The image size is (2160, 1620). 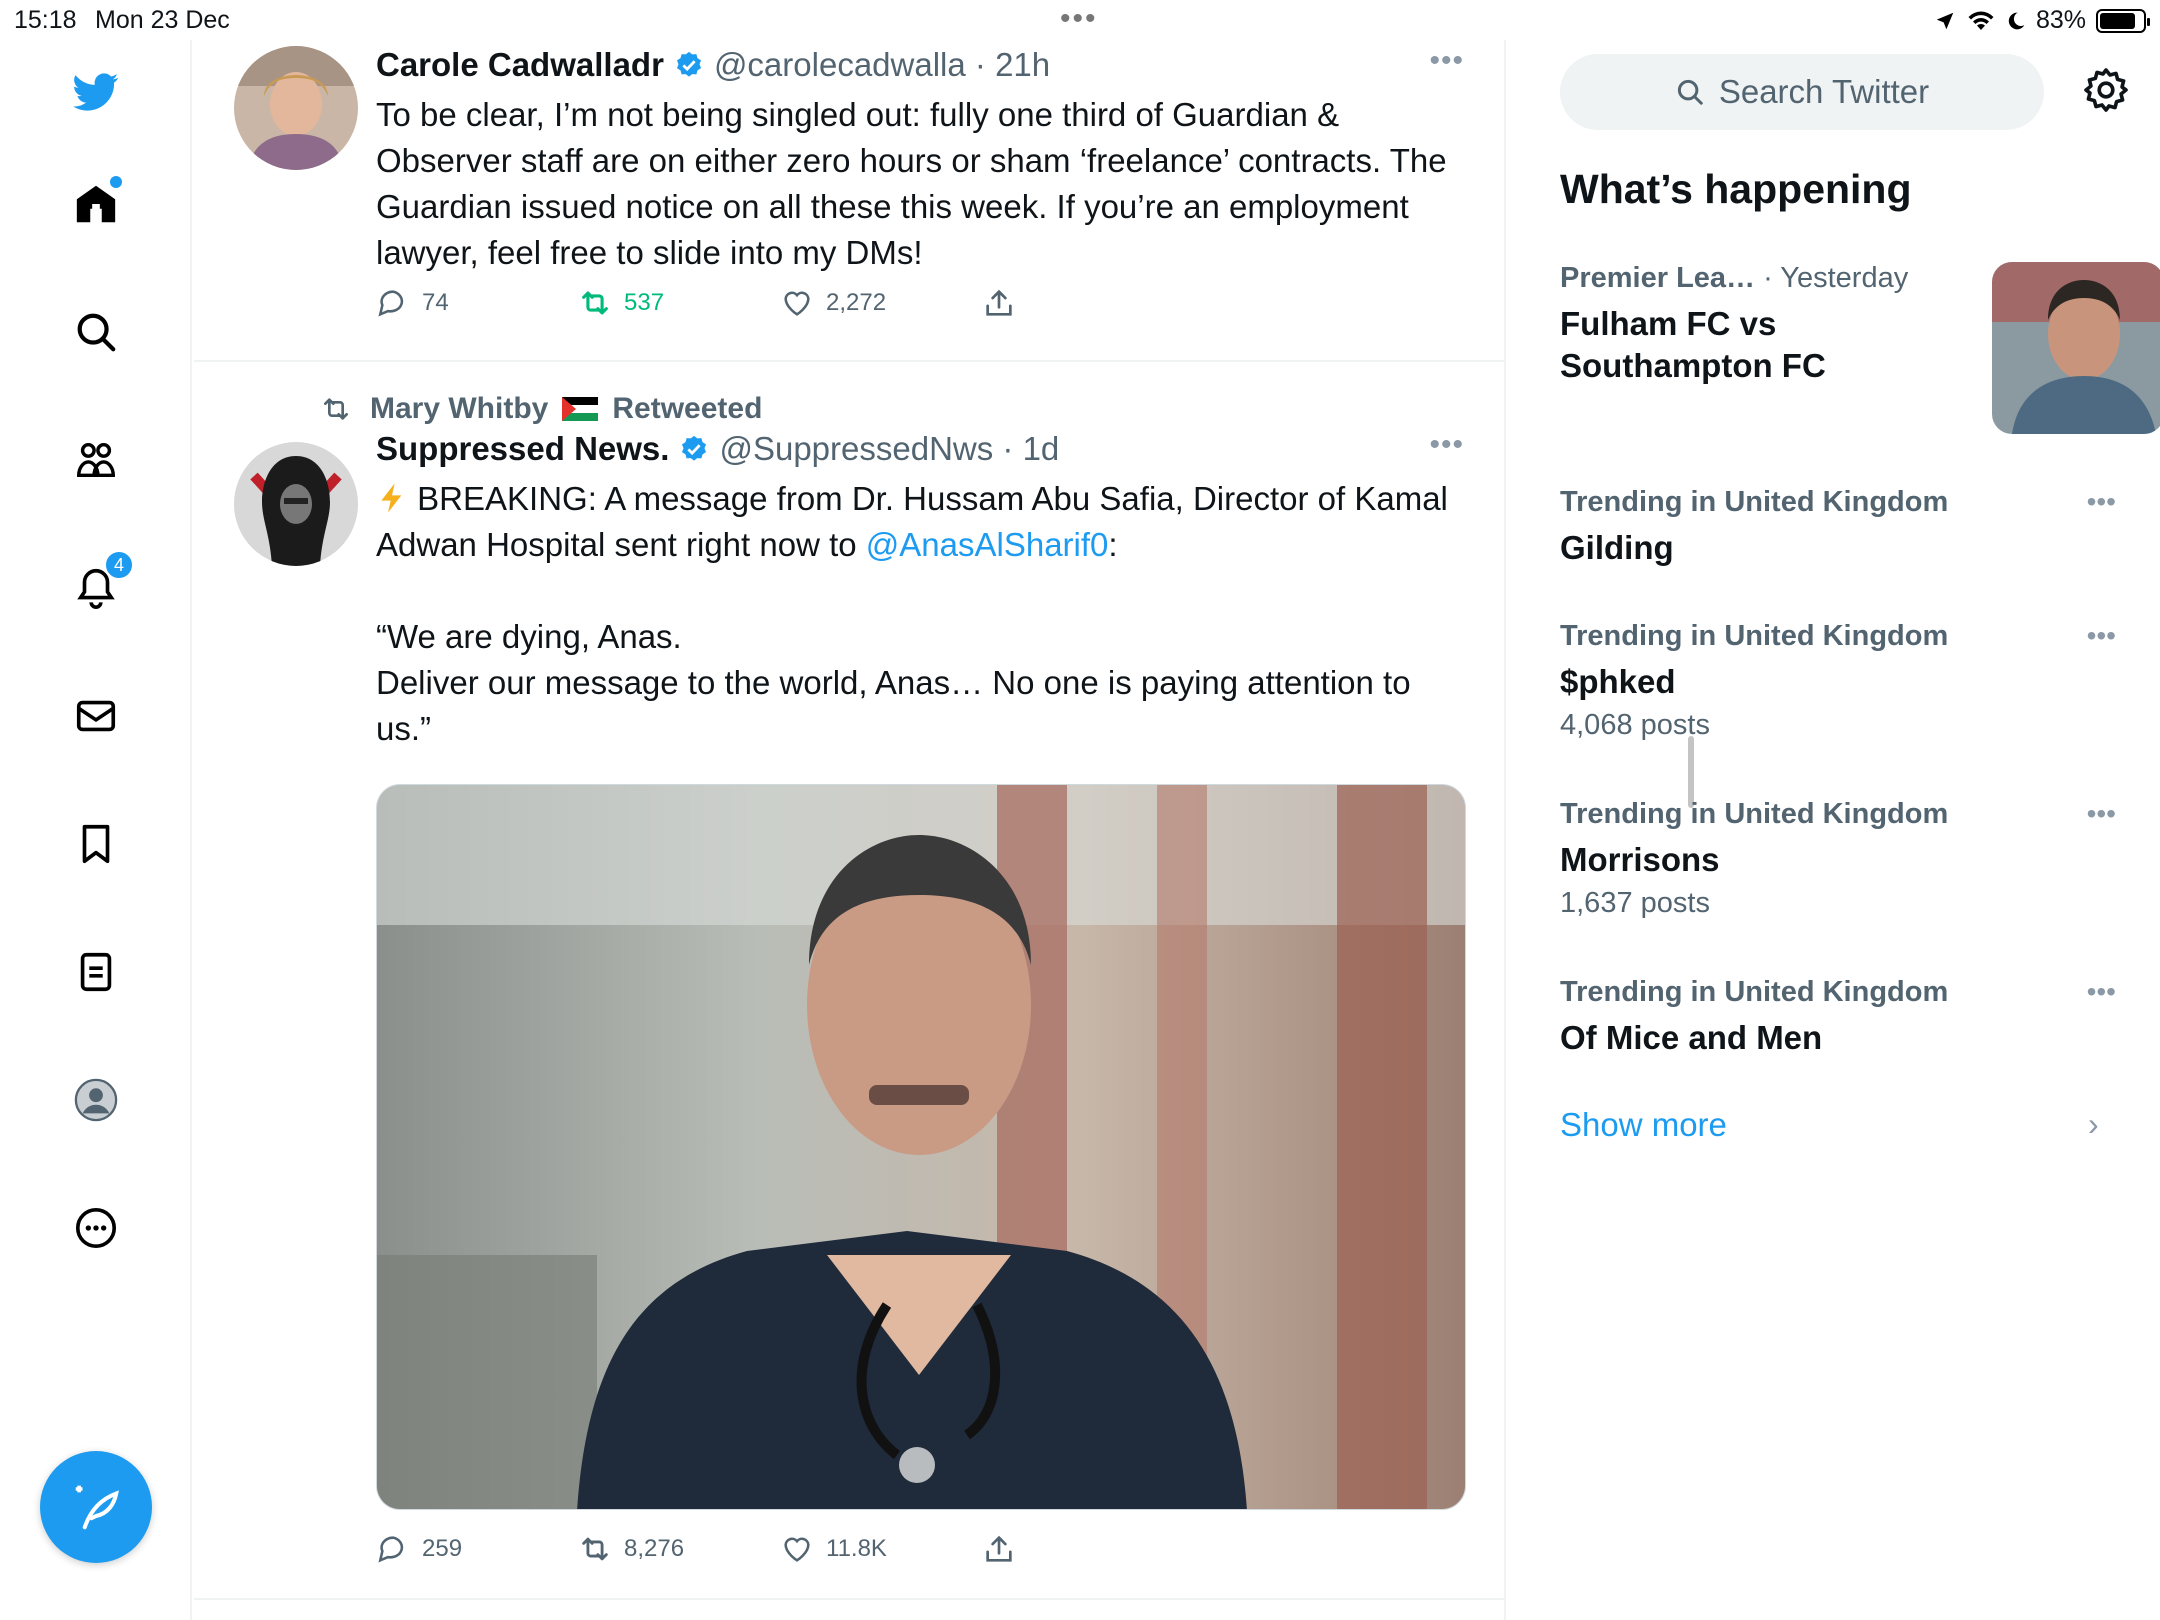 What do you see at coordinates (580, 409) in the screenshot?
I see `palestine-flag-icon` at bounding box center [580, 409].